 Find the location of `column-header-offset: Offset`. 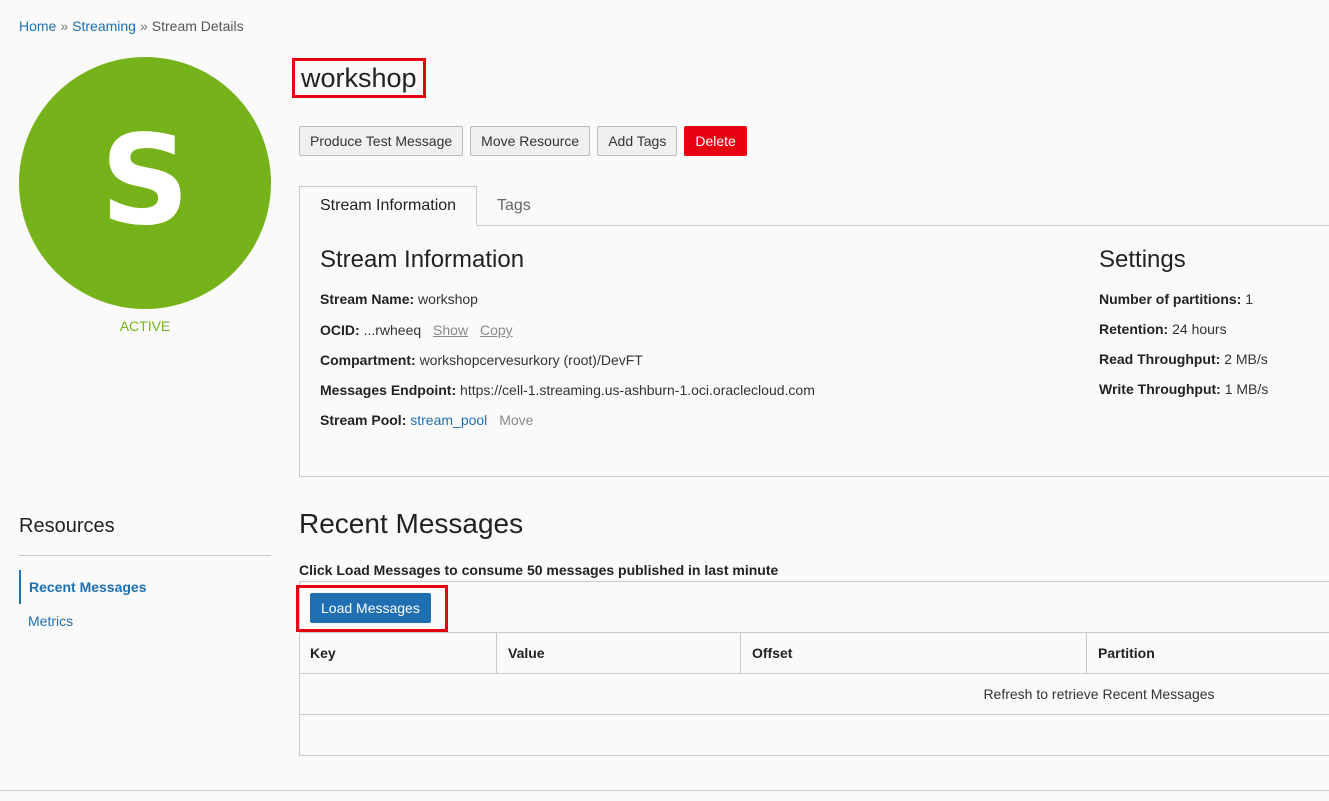

column-header-offset: Offset is located at coordinates (913, 653).